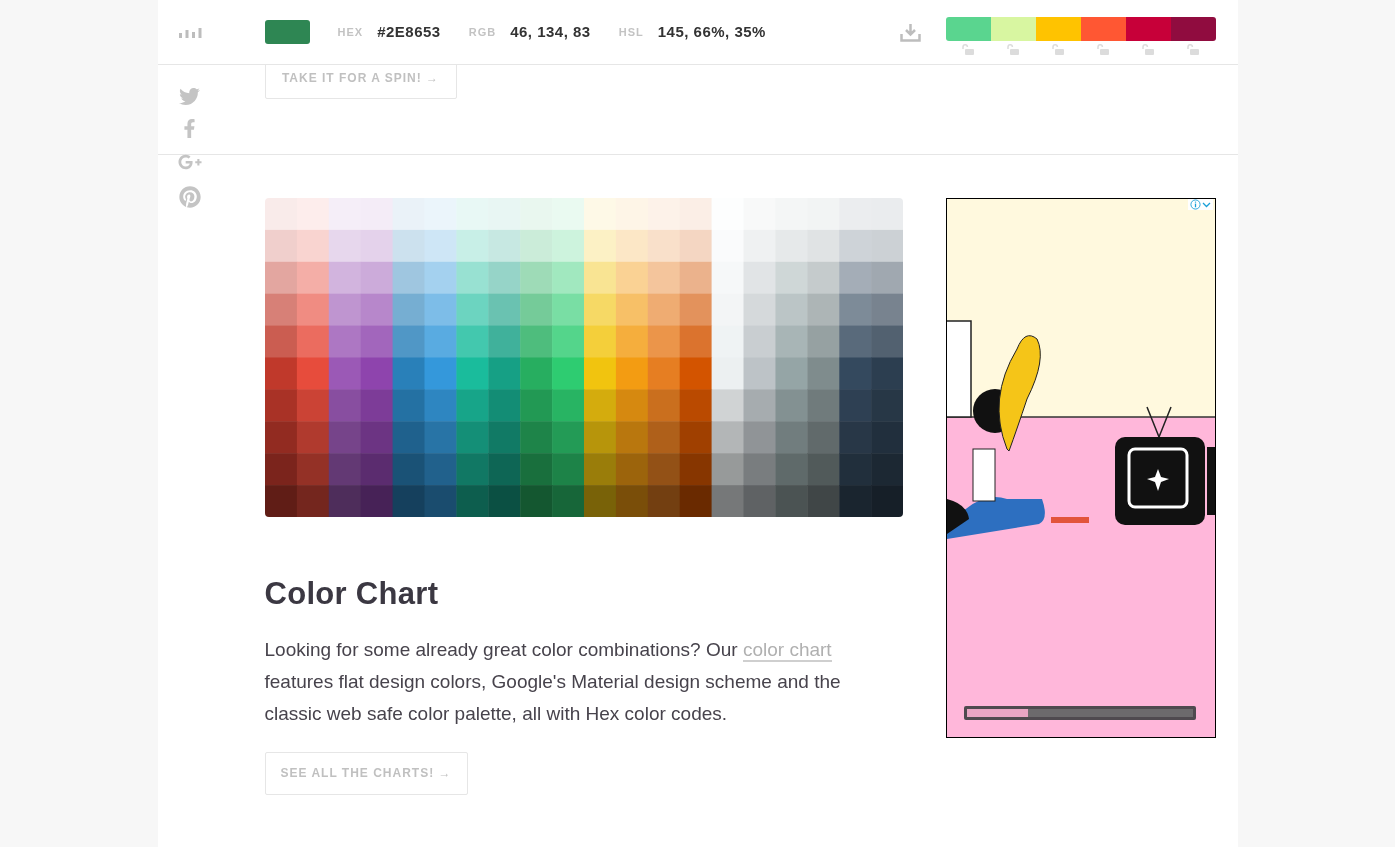 The height and width of the screenshot is (847, 1395). I want to click on section-title: Color Chart, so click(352, 594).